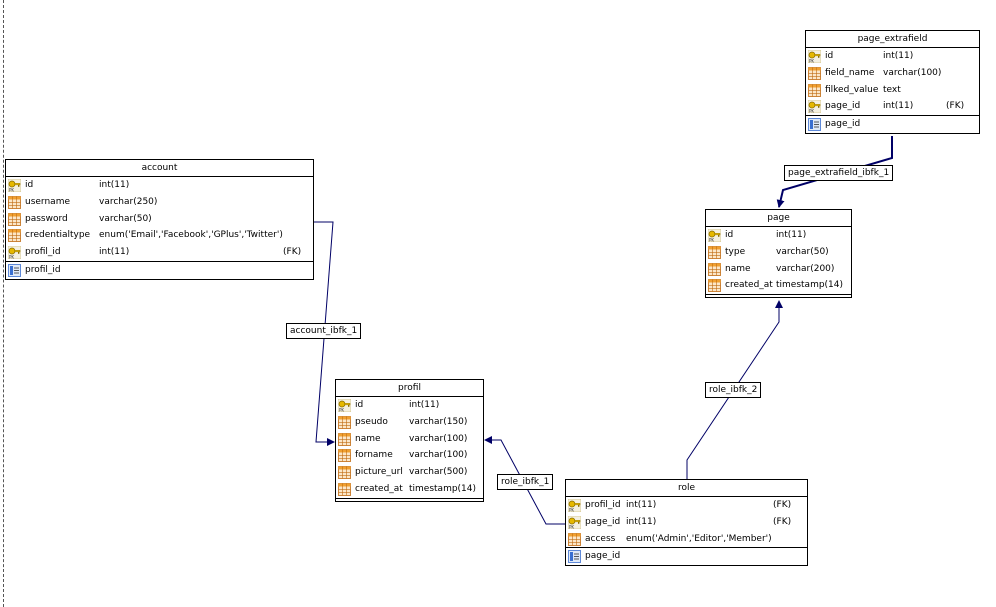  I want to click on relation-label-role-ibfk-1: role_ibfk_1, so click(525, 482).